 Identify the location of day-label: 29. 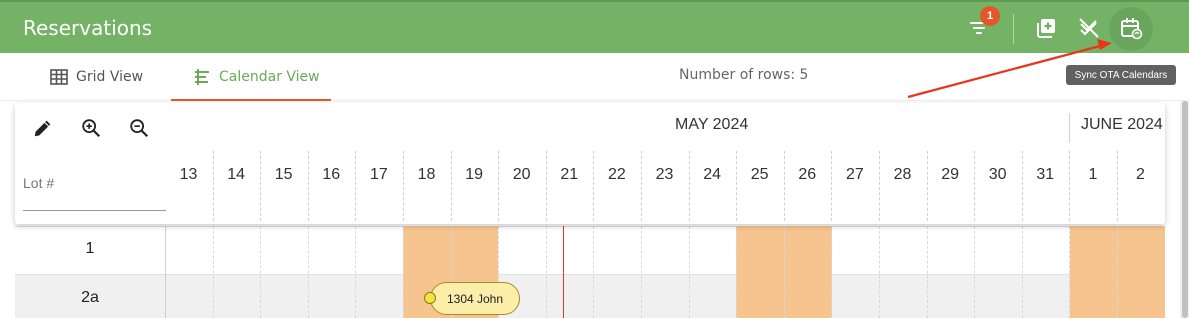
(950, 174).